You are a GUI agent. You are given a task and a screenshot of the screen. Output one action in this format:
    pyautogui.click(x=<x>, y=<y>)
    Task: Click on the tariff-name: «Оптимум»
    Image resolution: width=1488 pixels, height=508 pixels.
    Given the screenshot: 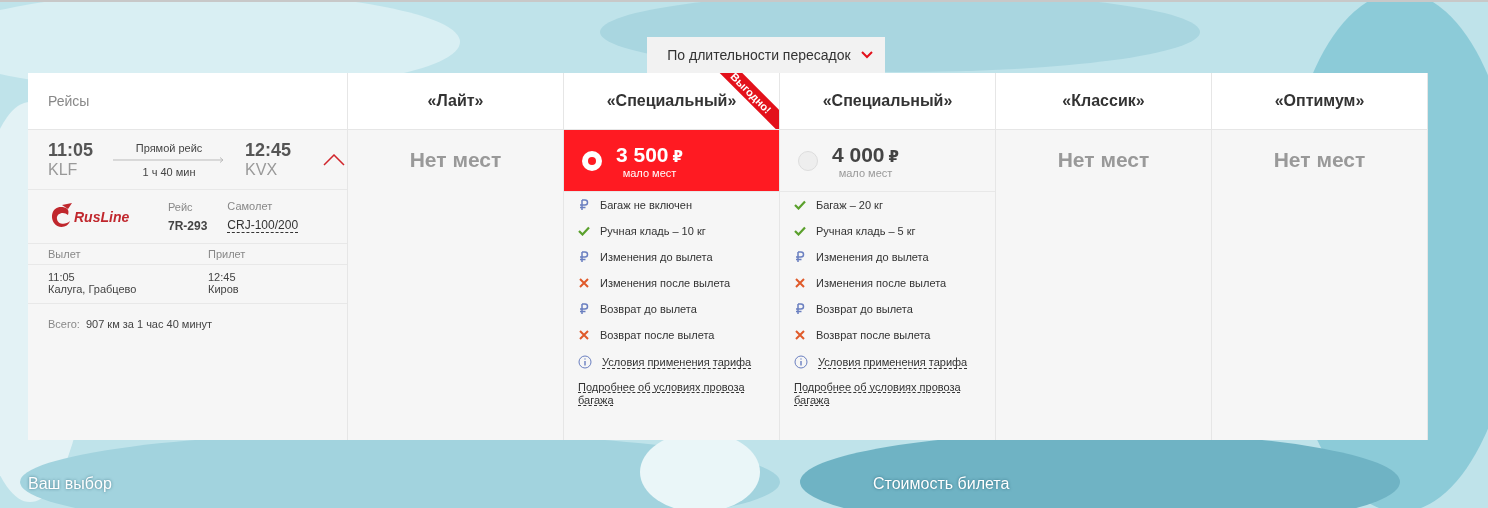 What is the action you would take?
    pyautogui.click(x=1319, y=101)
    